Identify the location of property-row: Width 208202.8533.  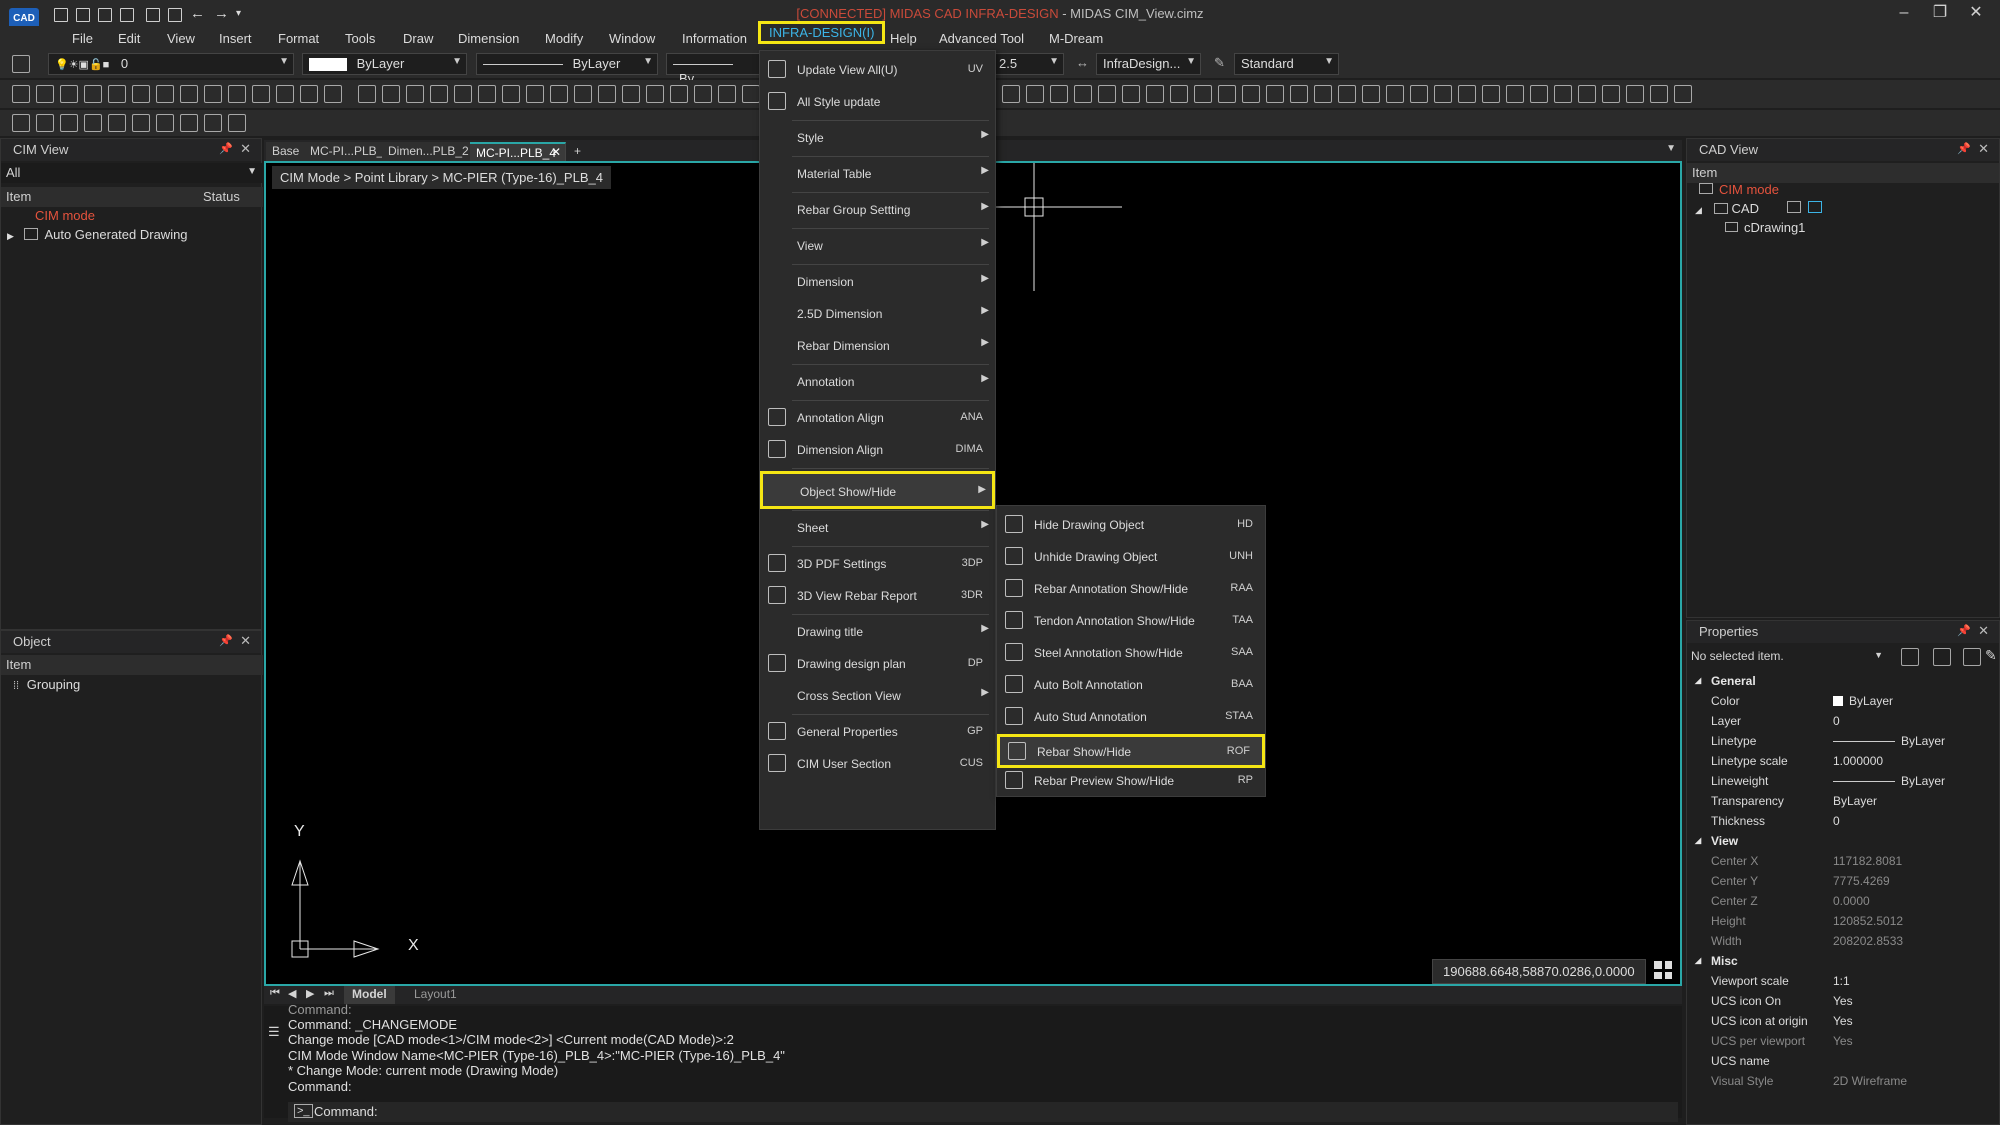
(1843, 941).